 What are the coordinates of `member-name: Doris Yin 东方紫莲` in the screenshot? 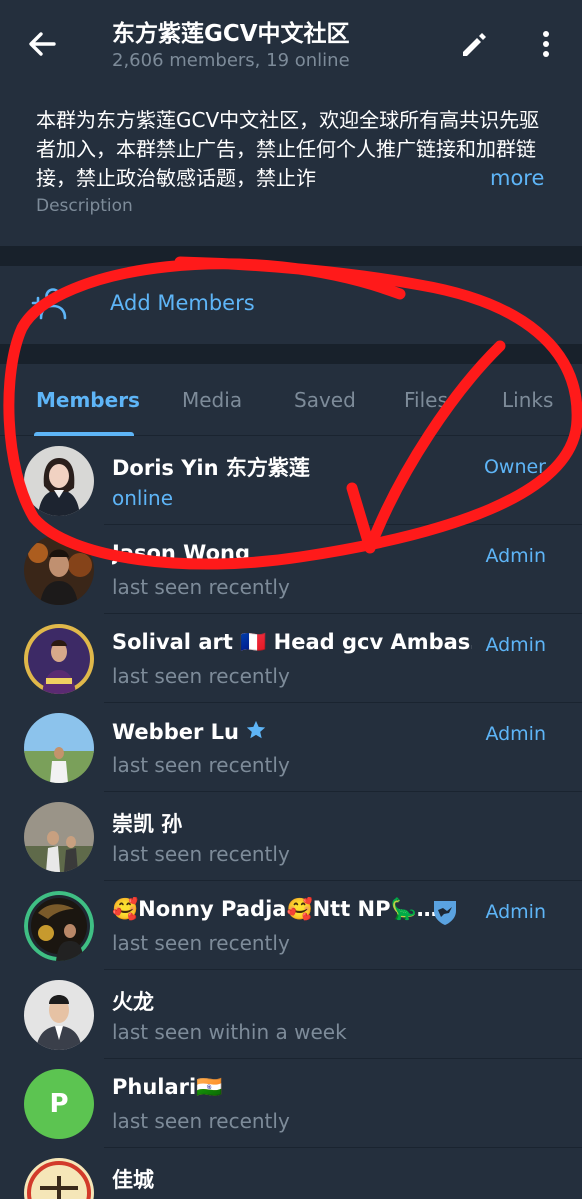 It's located at (211, 468).